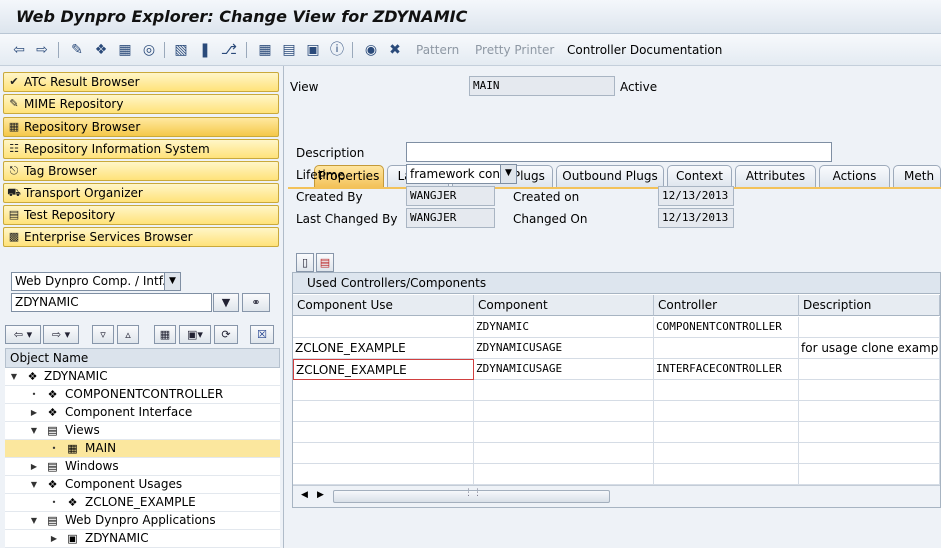  Describe the element at coordinates (141, 149) in the screenshot. I see `repository-information-system-button: ☷ Repository Information System` at that location.